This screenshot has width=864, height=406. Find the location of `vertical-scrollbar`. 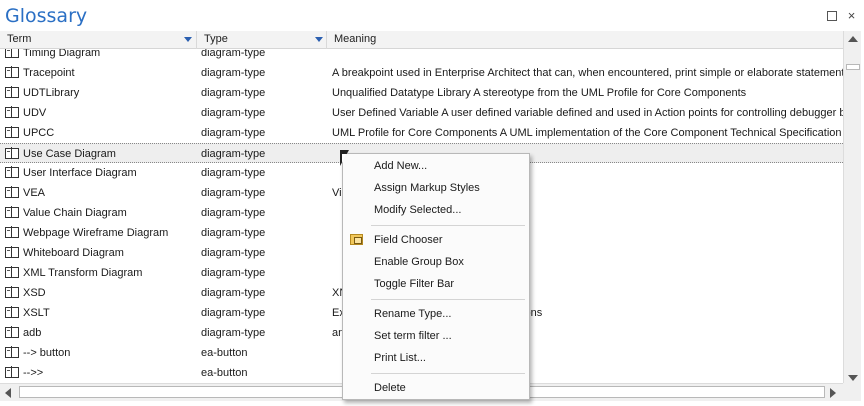

vertical-scrollbar is located at coordinates (852, 207).